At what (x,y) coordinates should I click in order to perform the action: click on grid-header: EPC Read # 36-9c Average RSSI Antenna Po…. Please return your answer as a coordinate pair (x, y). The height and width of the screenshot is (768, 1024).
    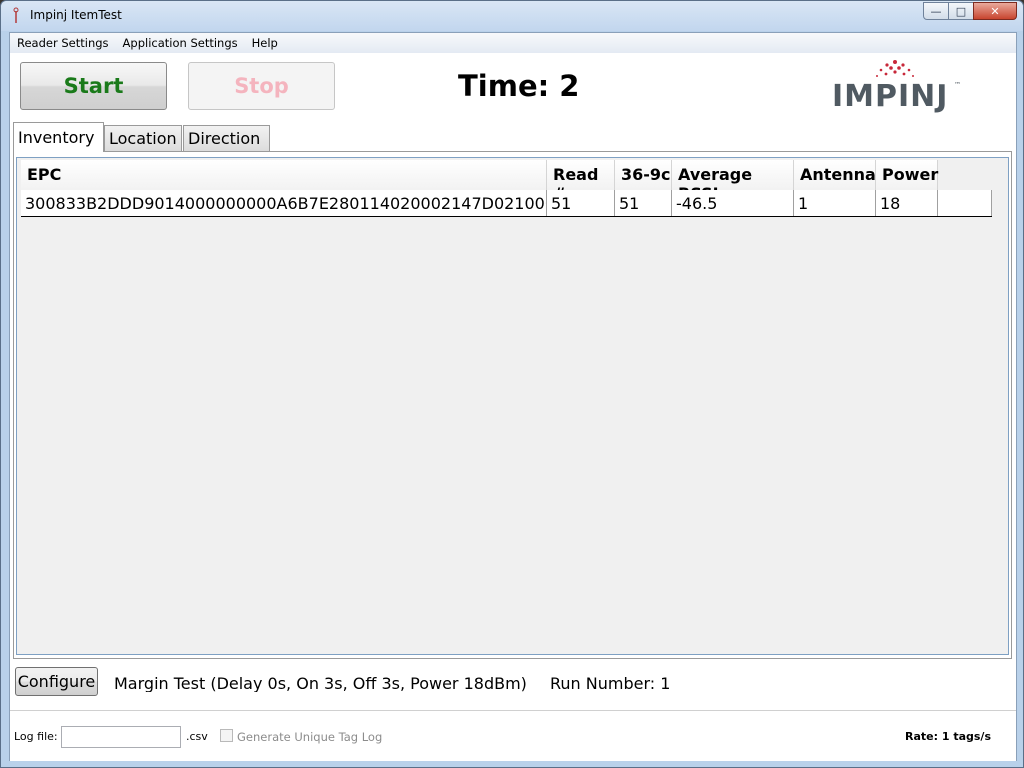
    Looking at the image, I should click on (479, 181).